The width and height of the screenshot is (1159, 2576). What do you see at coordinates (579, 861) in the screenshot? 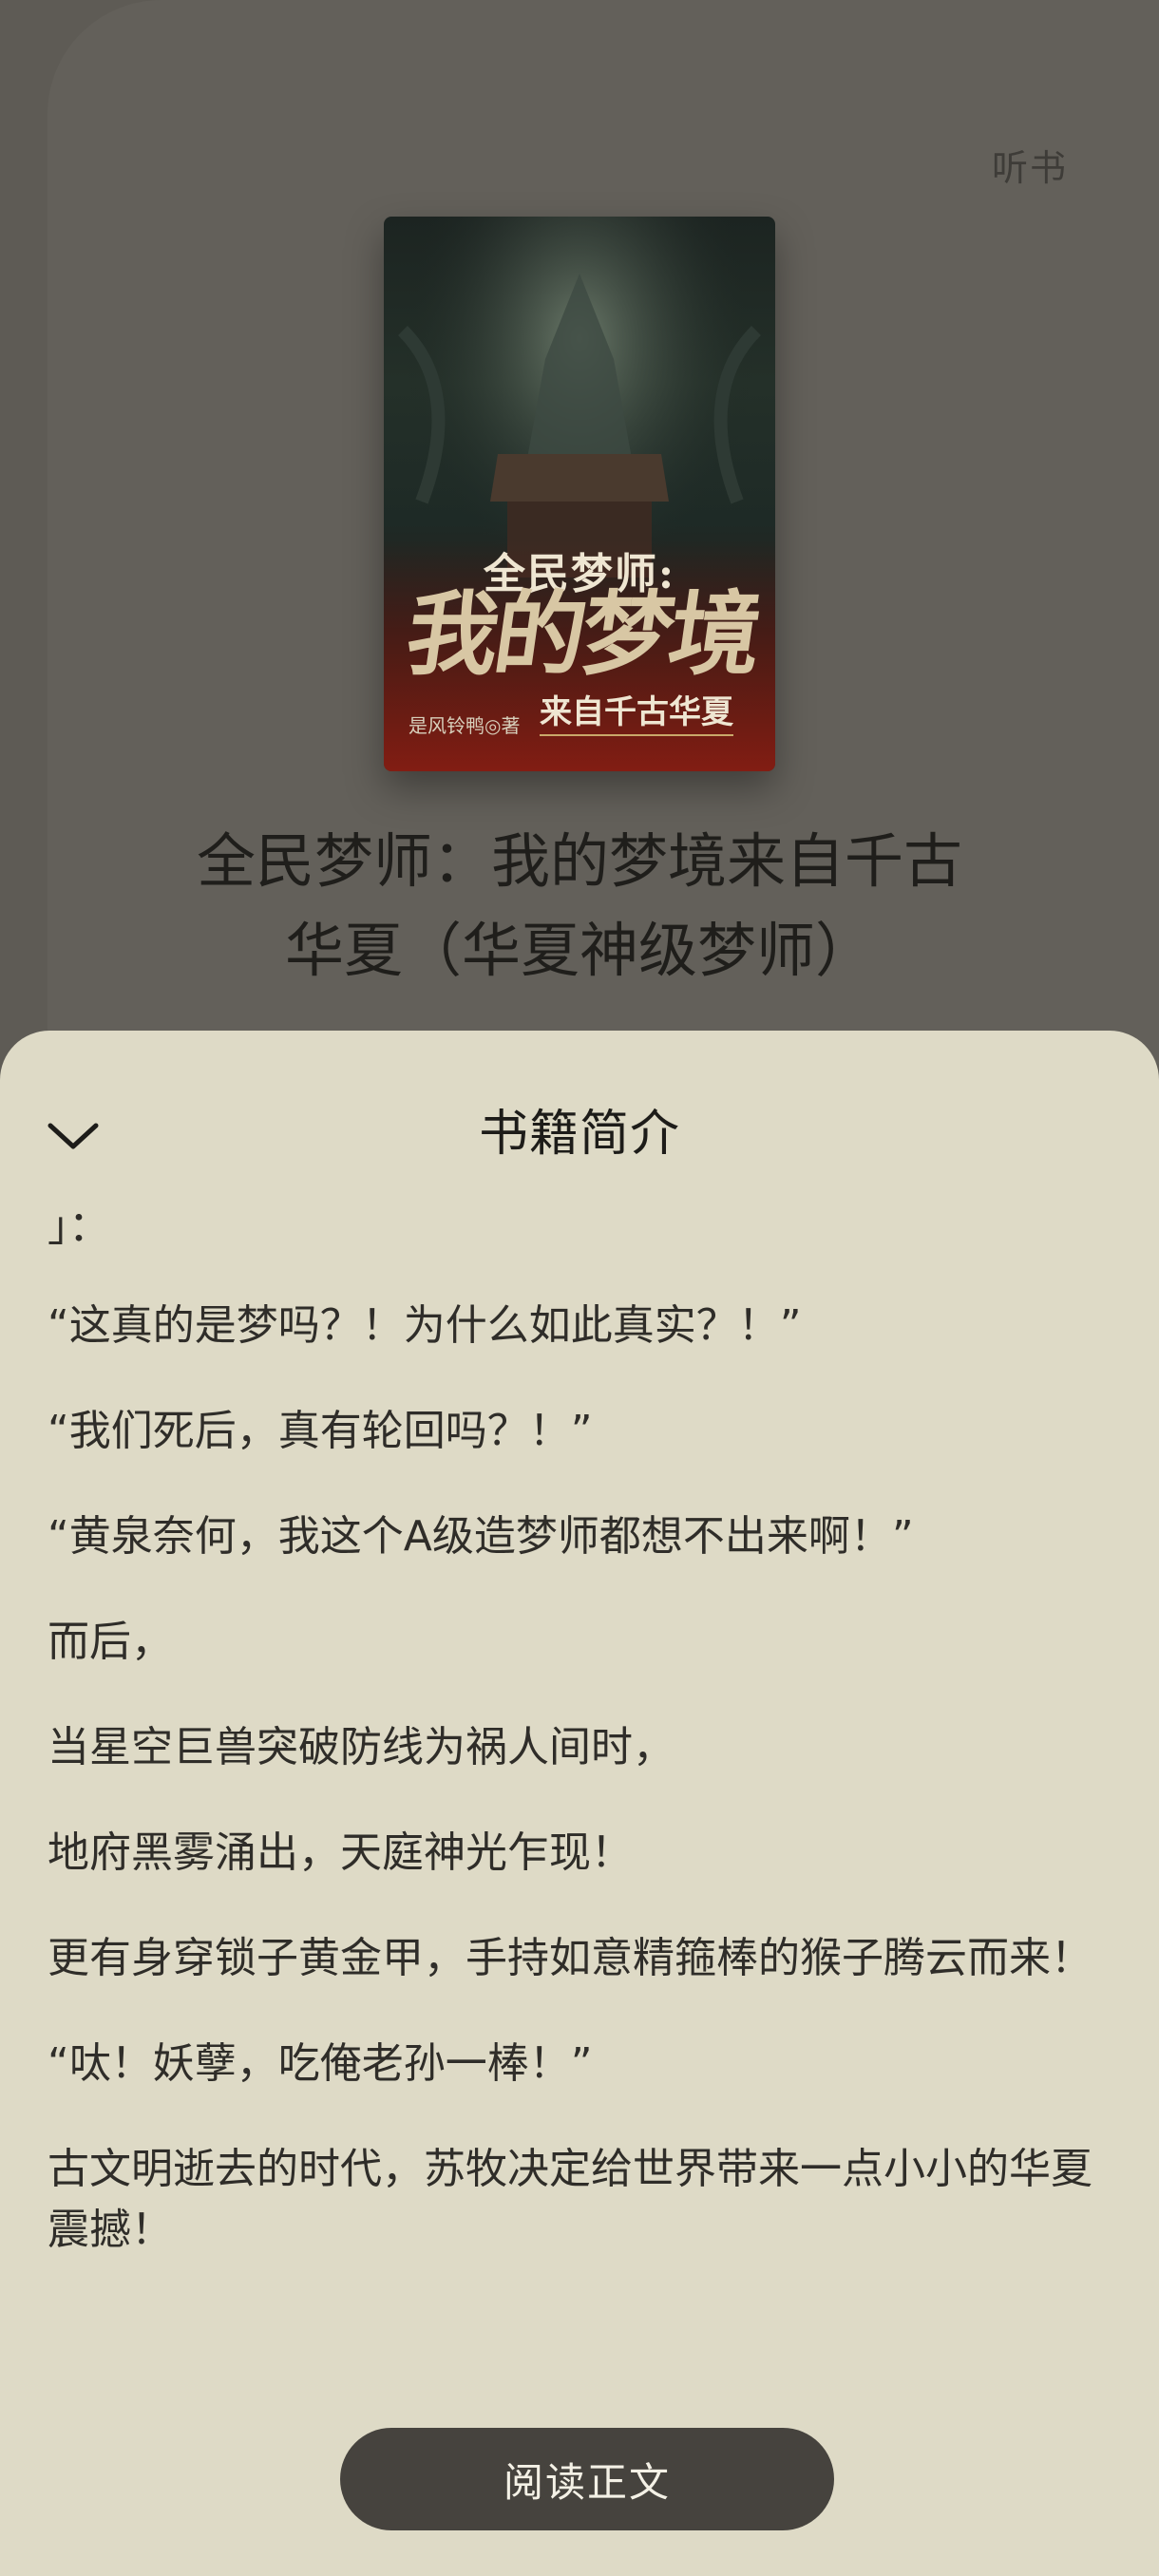
I see `book-title-line-1: 全民梦师：我的梦境来自千古` at bounding box center [579, 861].